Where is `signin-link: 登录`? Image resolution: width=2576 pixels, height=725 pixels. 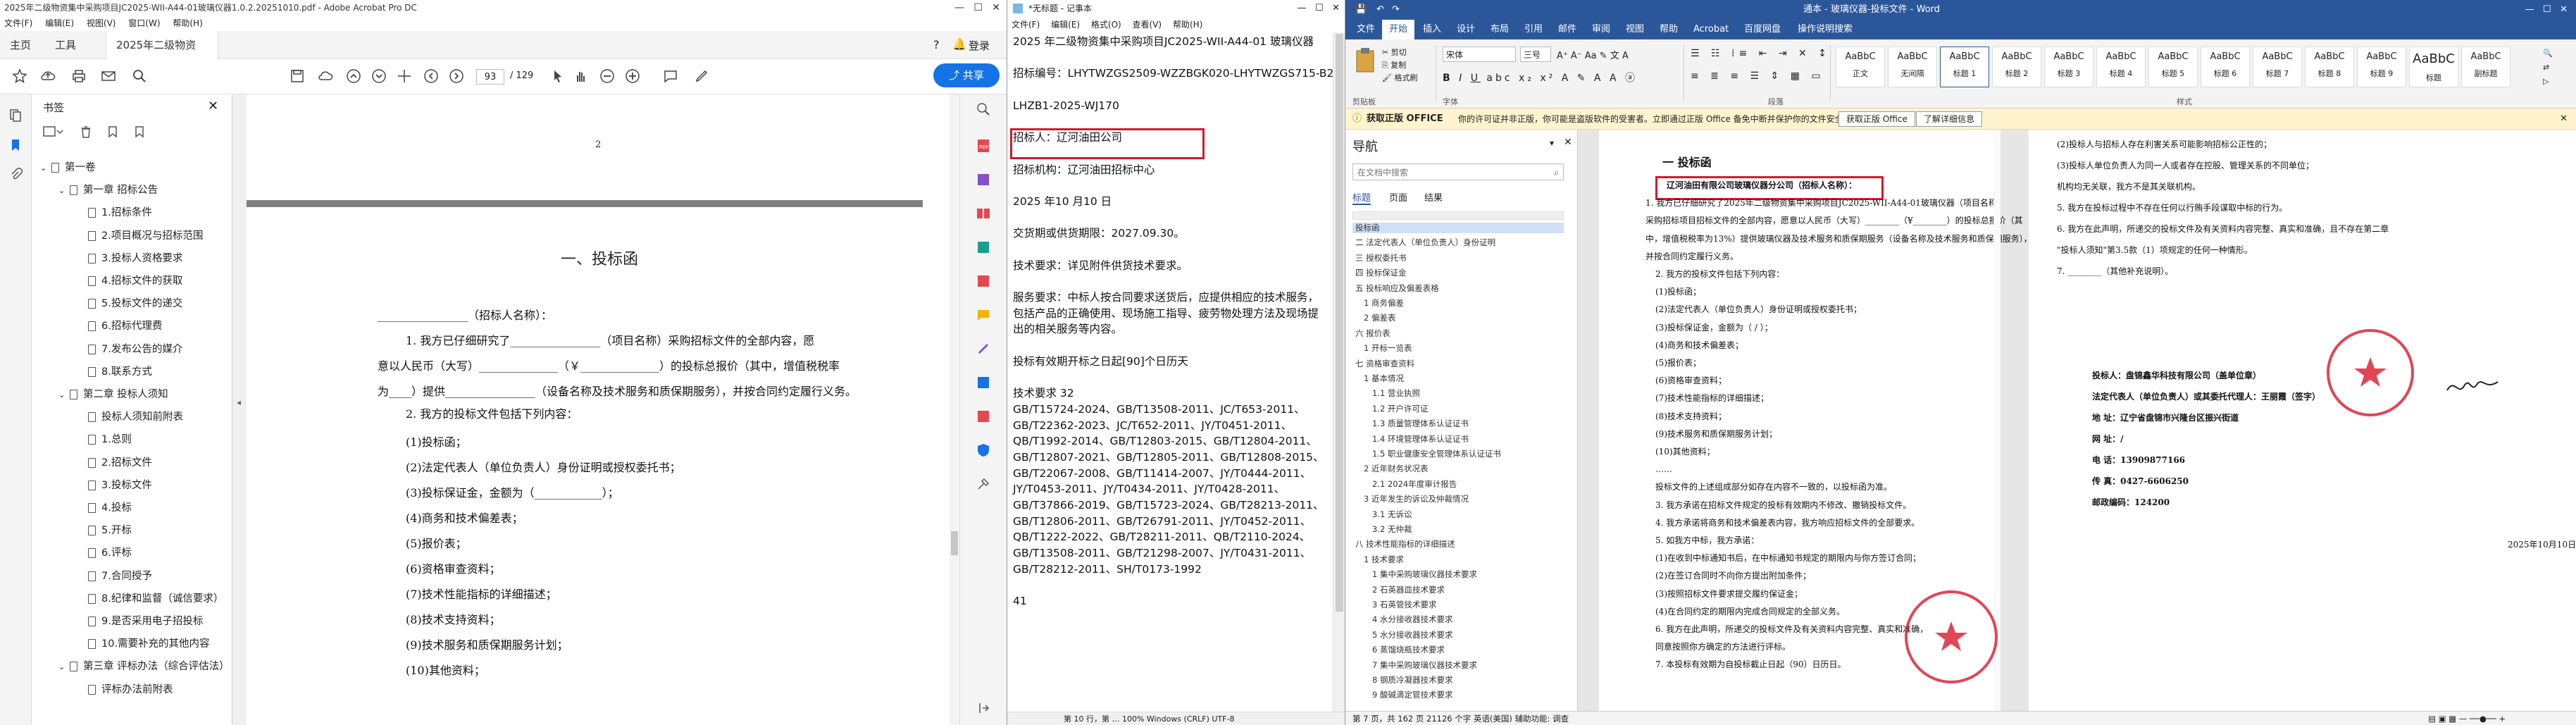 signin-link: 登录 is located at coordinates (979, 45).